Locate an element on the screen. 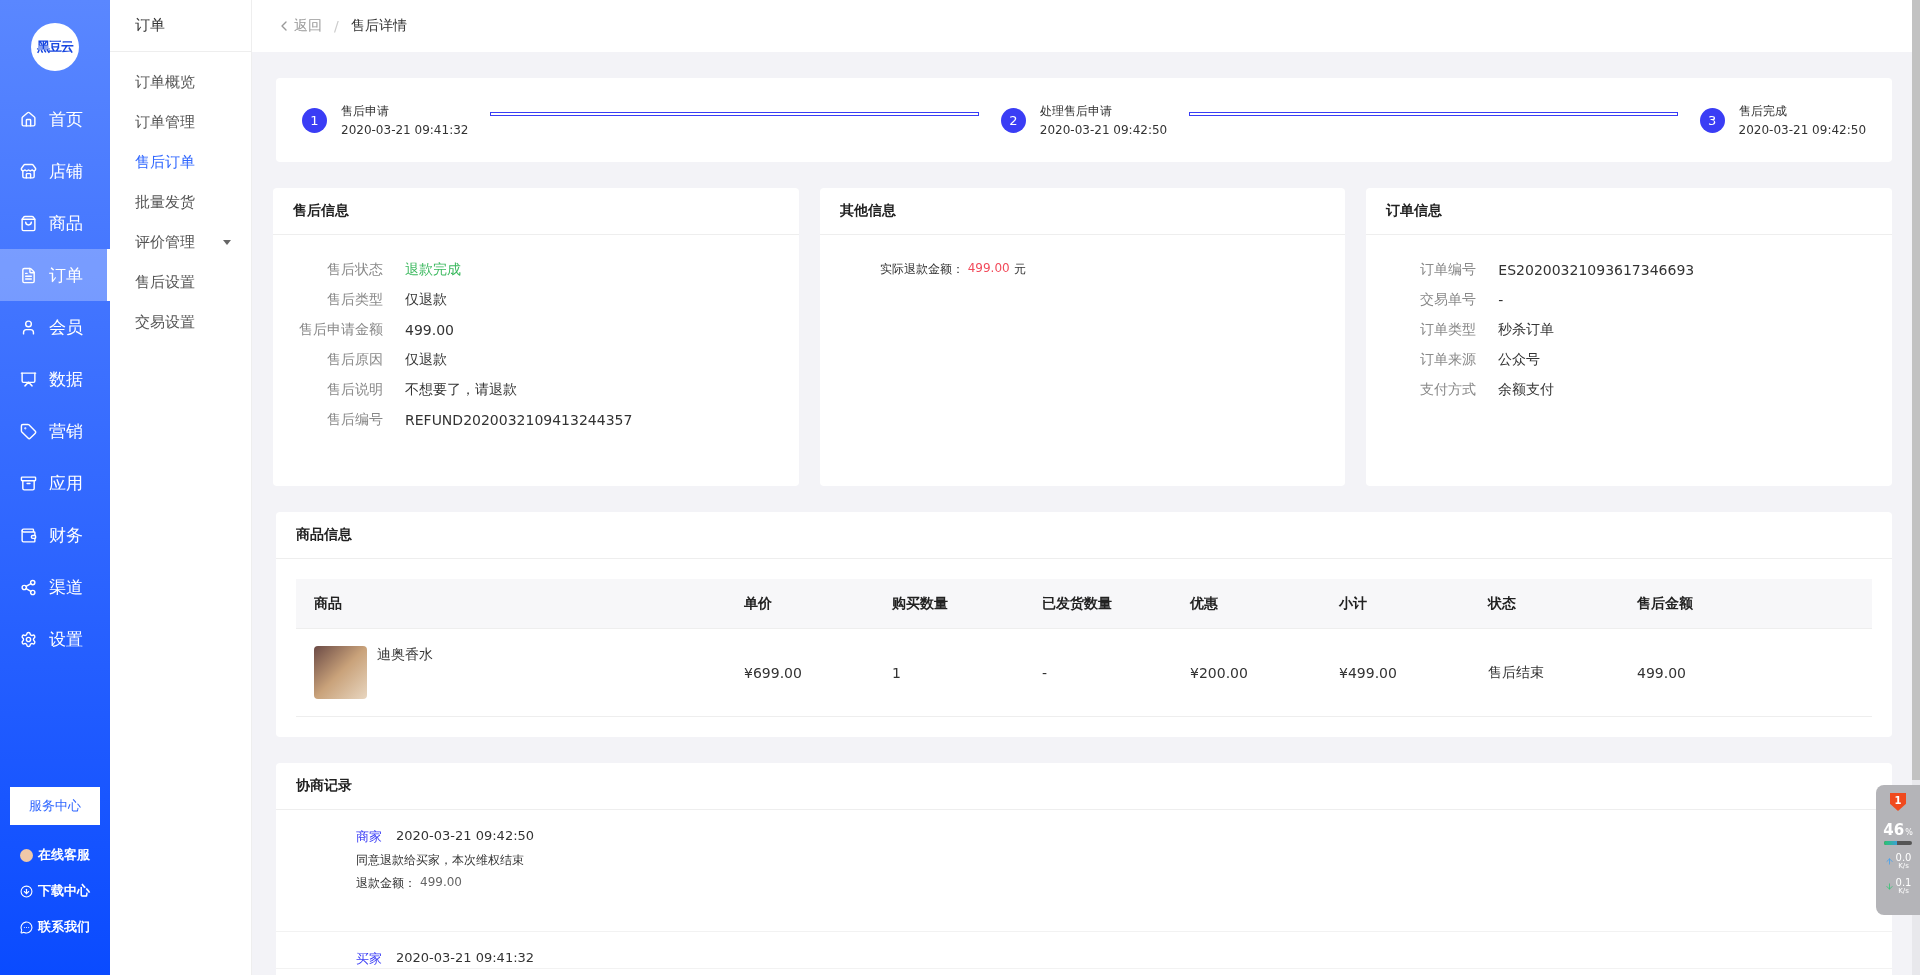 Image resolution: width=1920 pixels, height=975 pixels. field-label: 售后状态 is located at coordinates (354, 270).